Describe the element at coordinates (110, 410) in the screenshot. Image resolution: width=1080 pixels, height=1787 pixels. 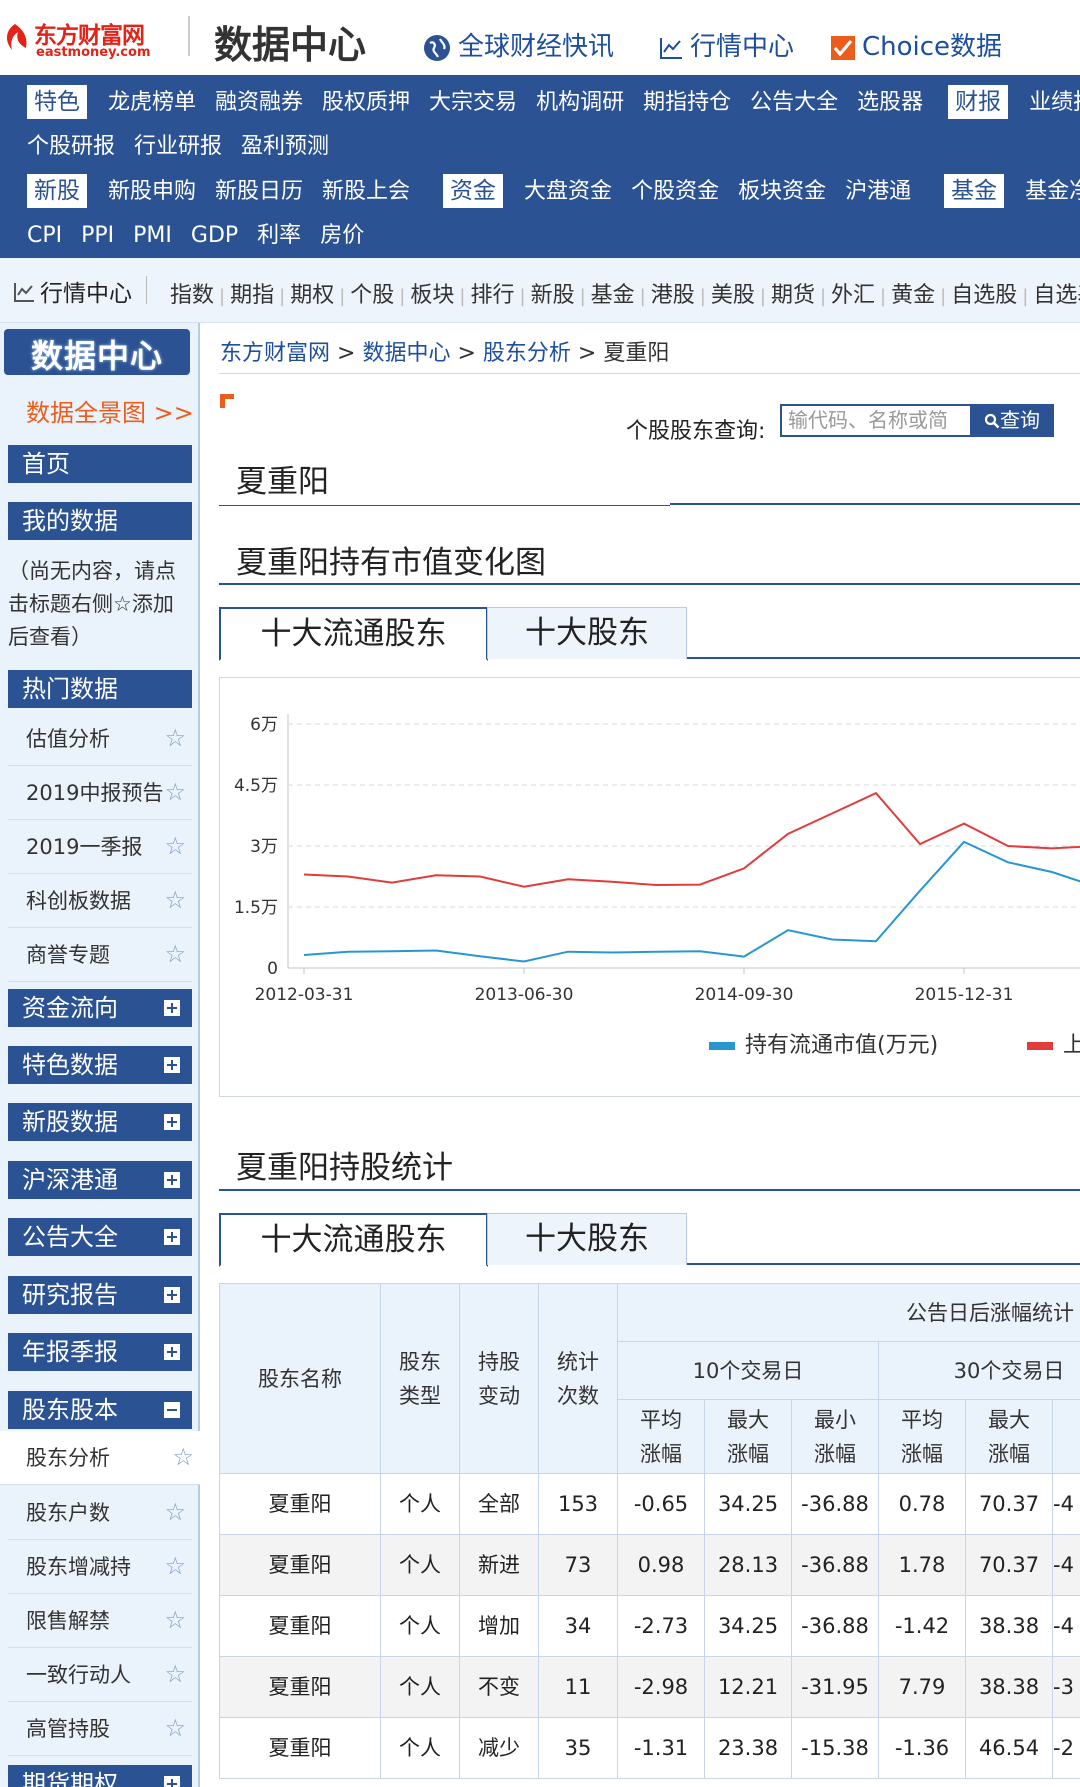
I see `data-overview-link: 数据全景图 >>` at that location.